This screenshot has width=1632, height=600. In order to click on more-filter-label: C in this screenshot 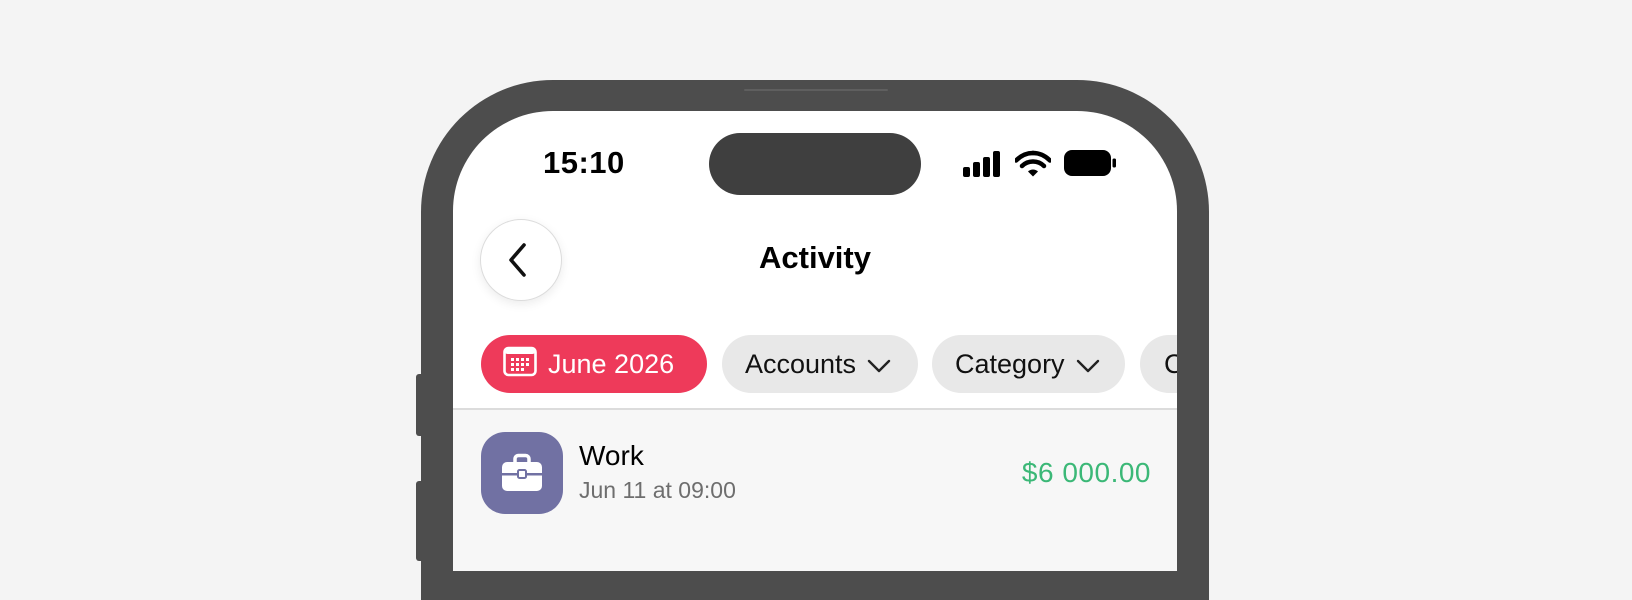, I will do `click(1170, 363)`.